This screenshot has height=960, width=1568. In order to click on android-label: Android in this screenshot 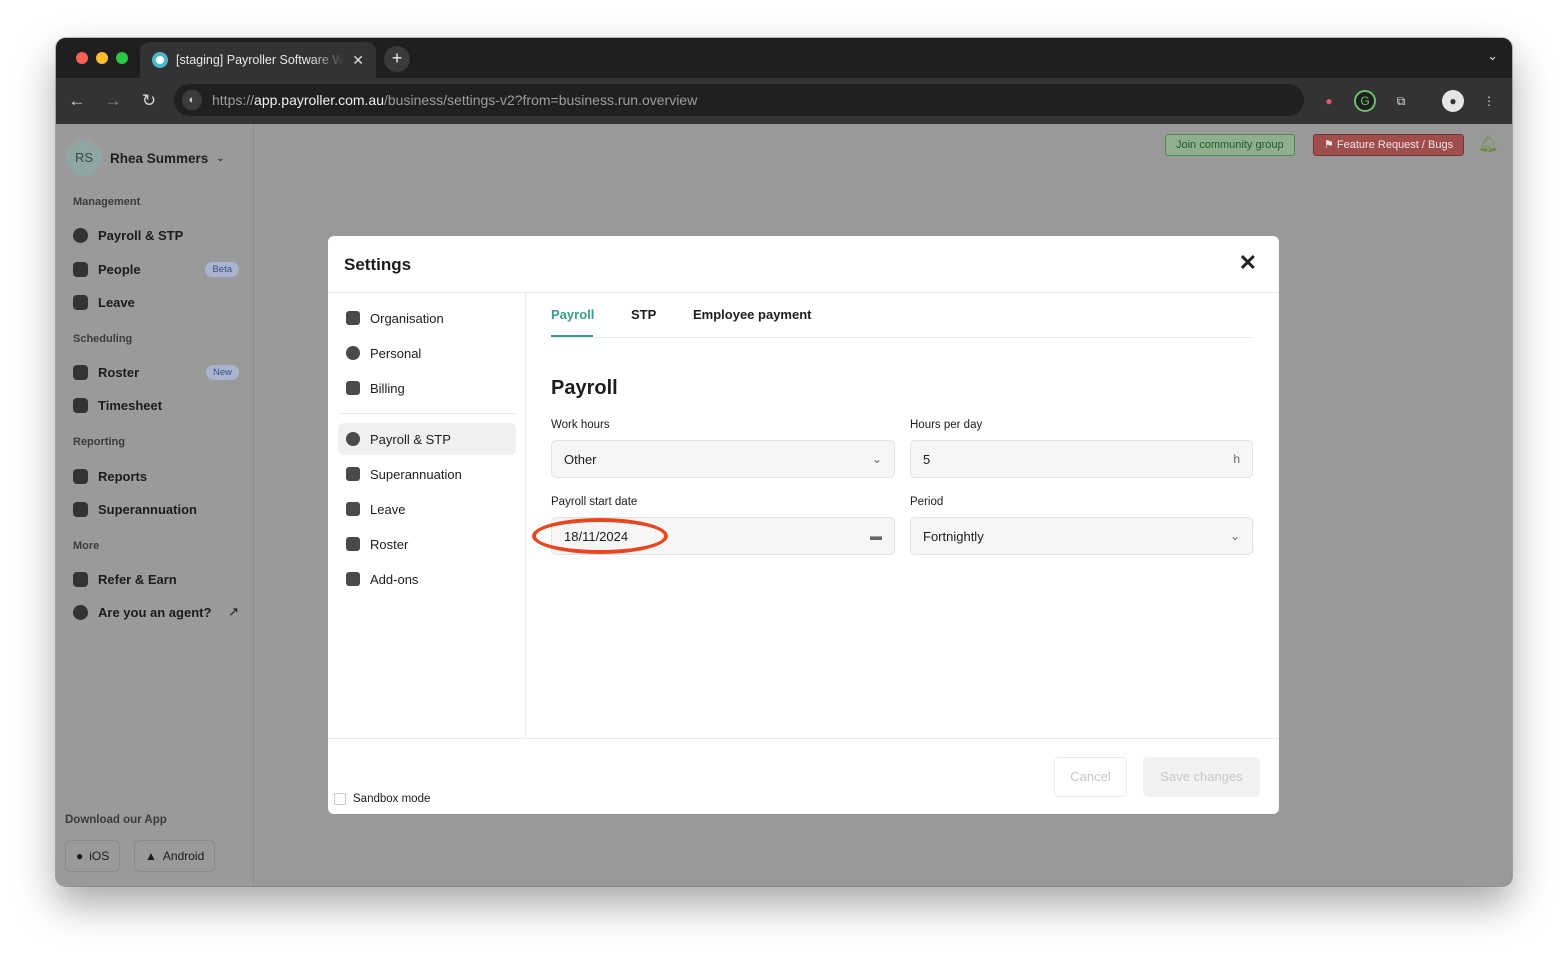, I will do `click(183, 856)`.